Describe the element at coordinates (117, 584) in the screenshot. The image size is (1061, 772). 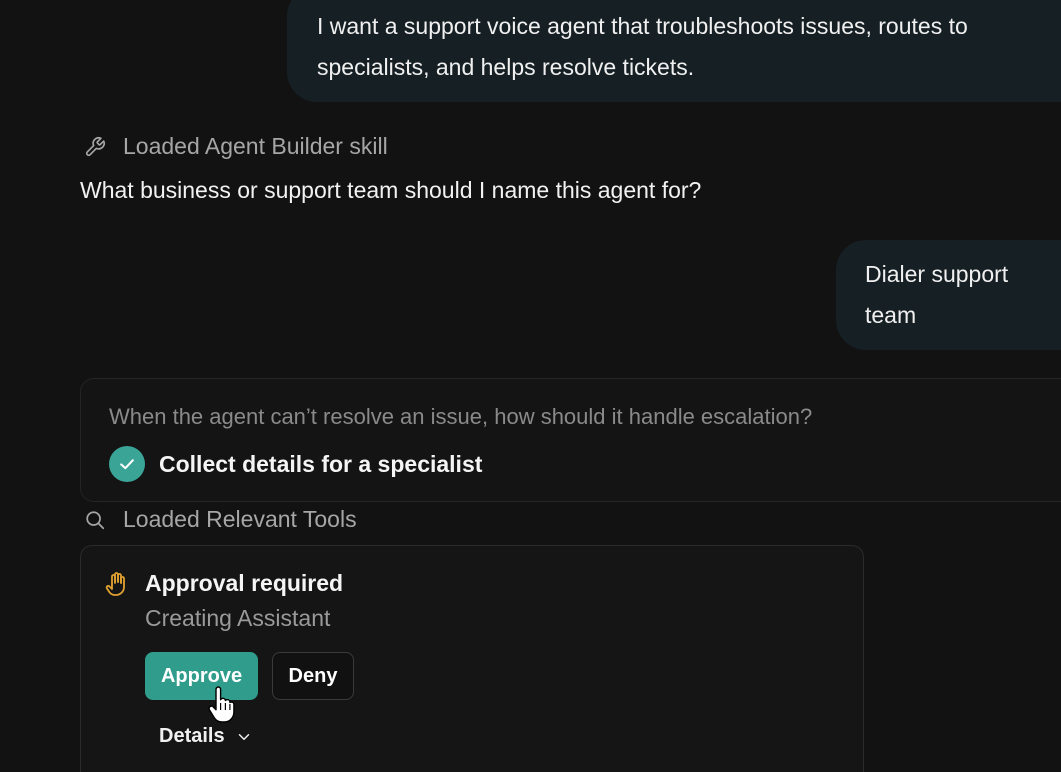
I see `hand-icon` at that location.